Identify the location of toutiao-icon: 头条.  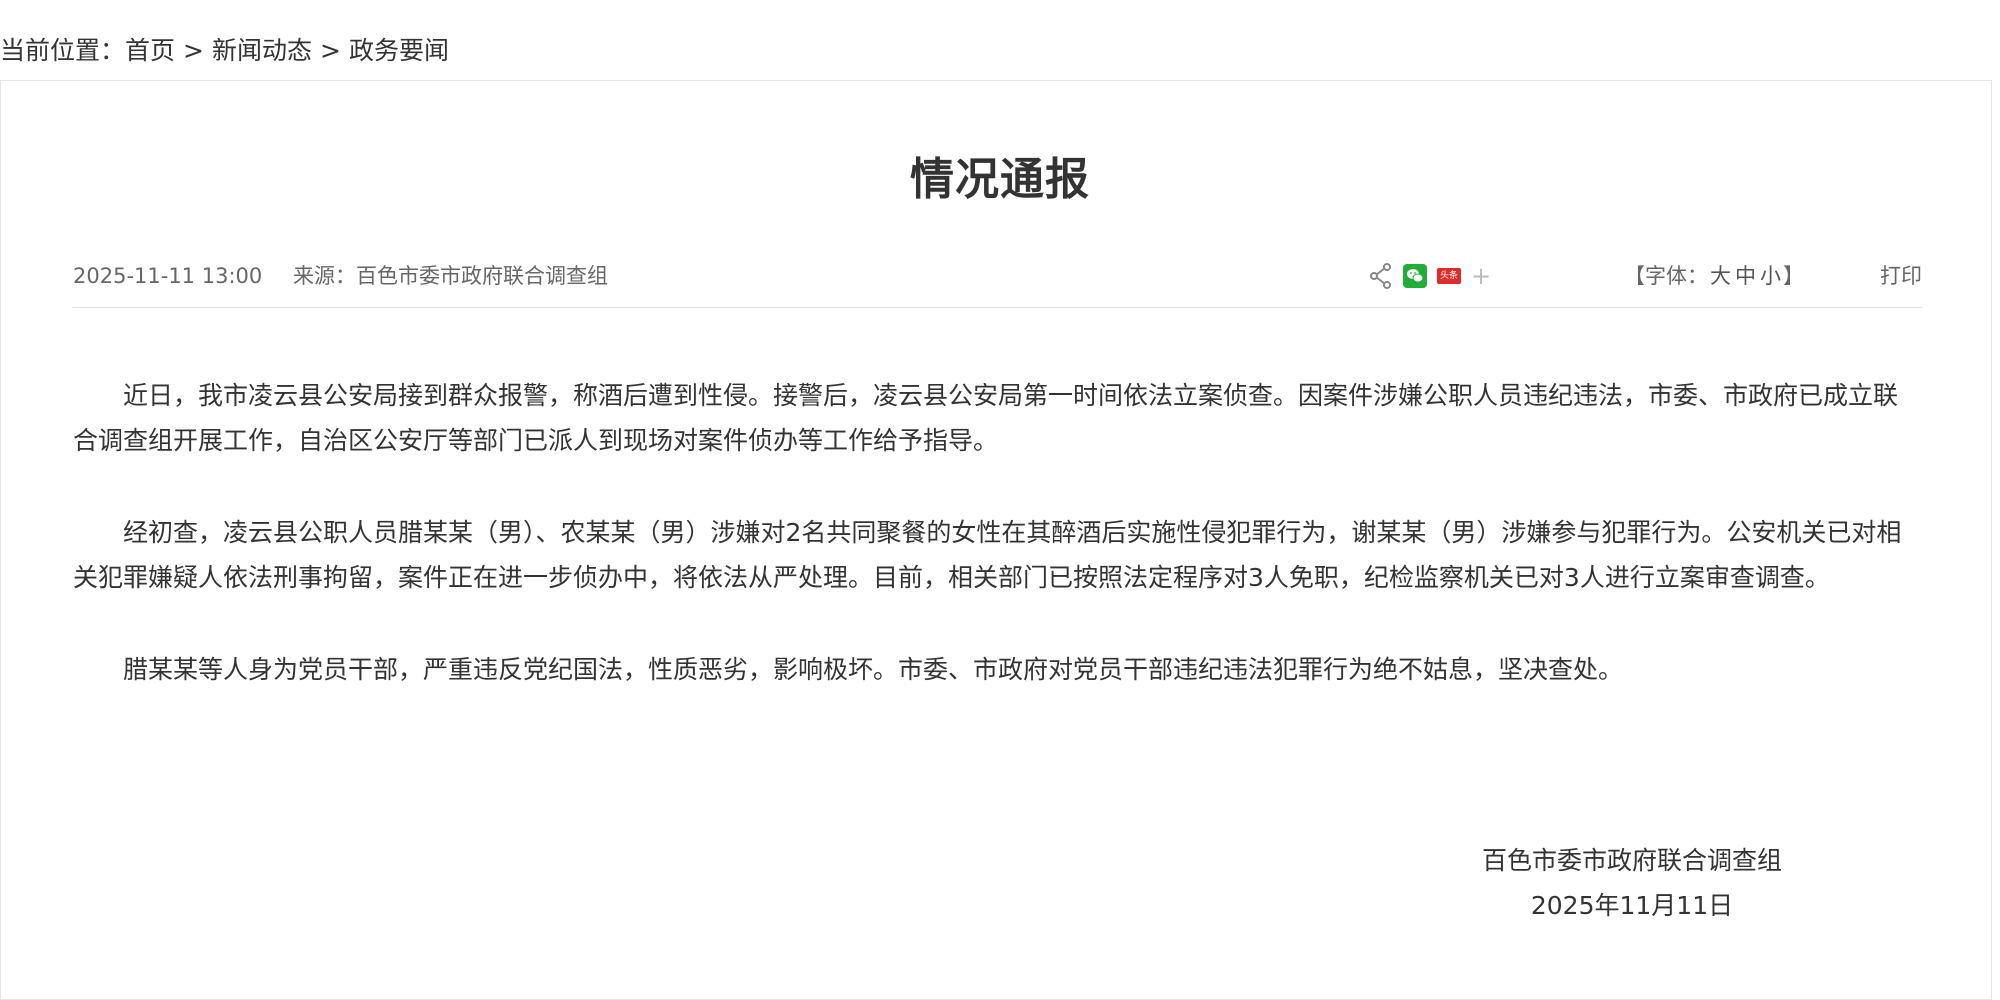
(1449, 276).